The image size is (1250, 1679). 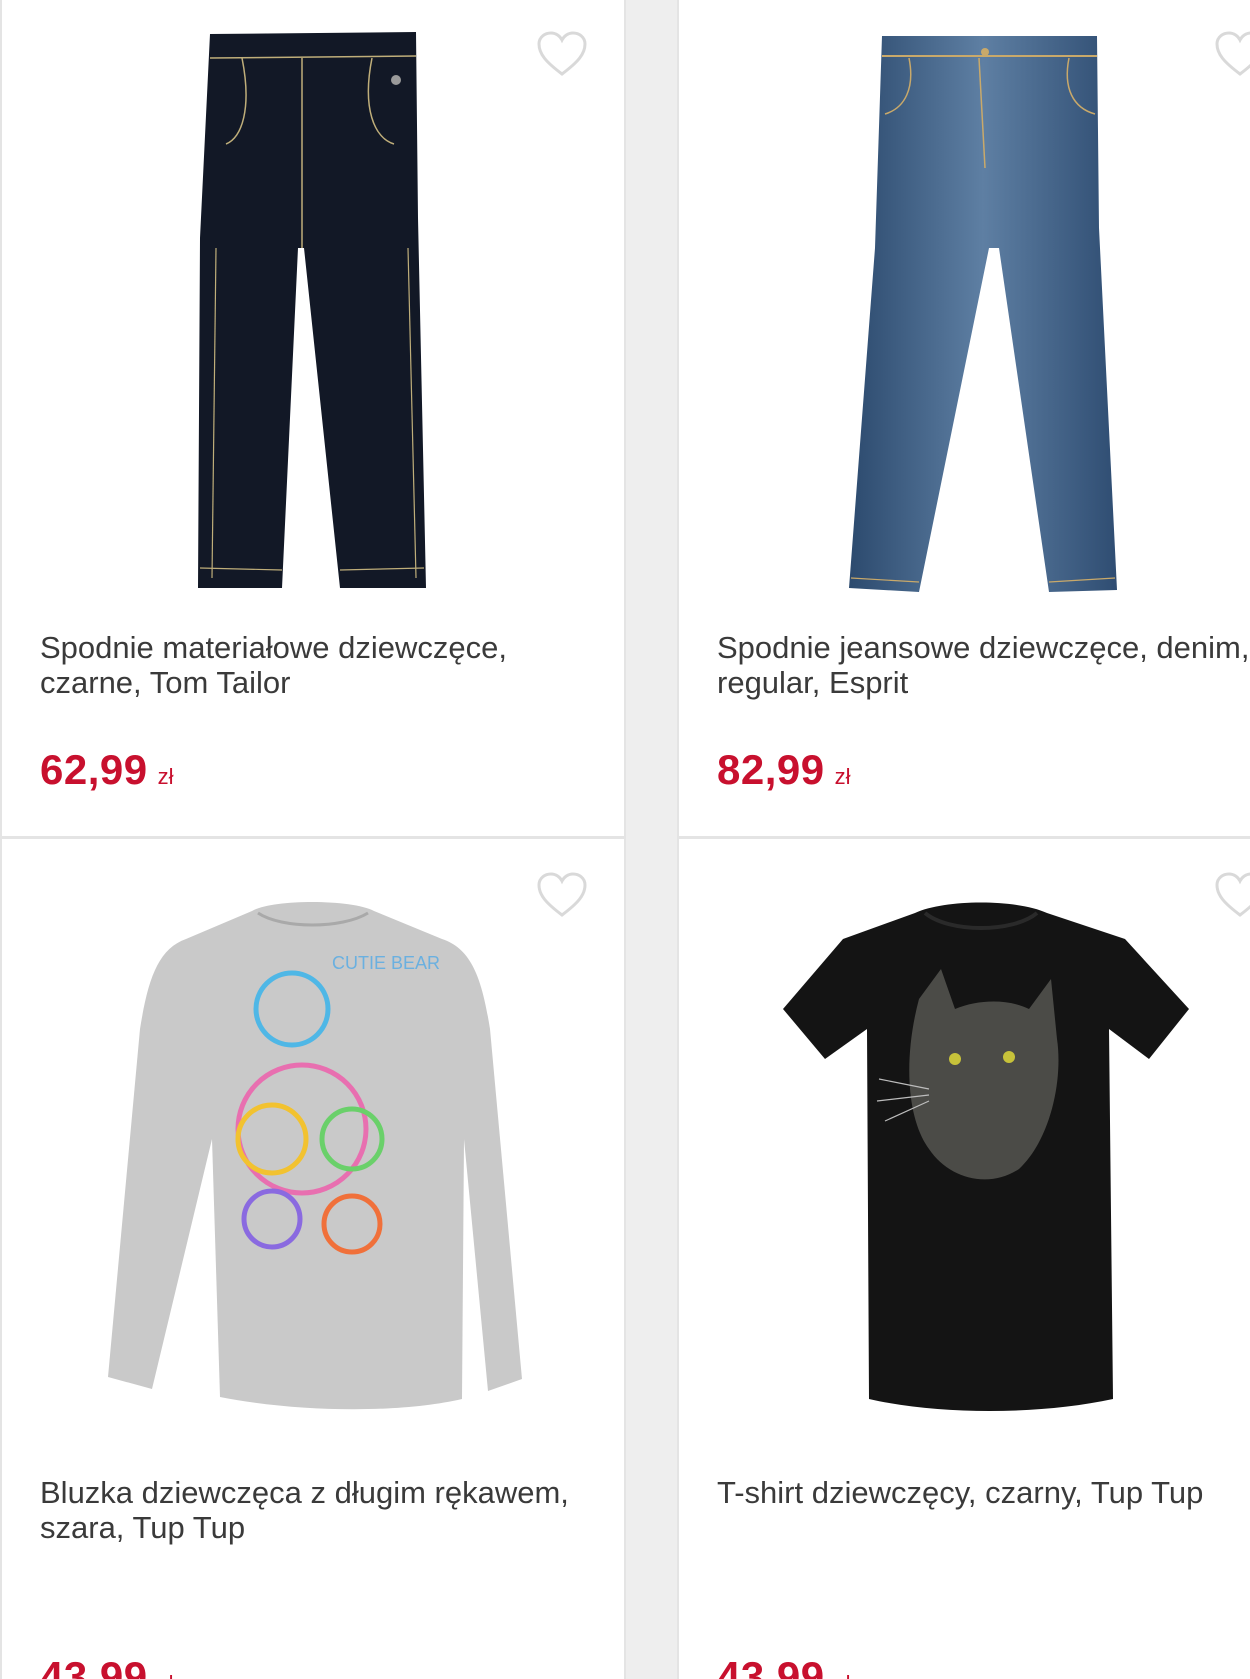 I want to click on product-price: 82,99 zł, so click(x=784, y=770).